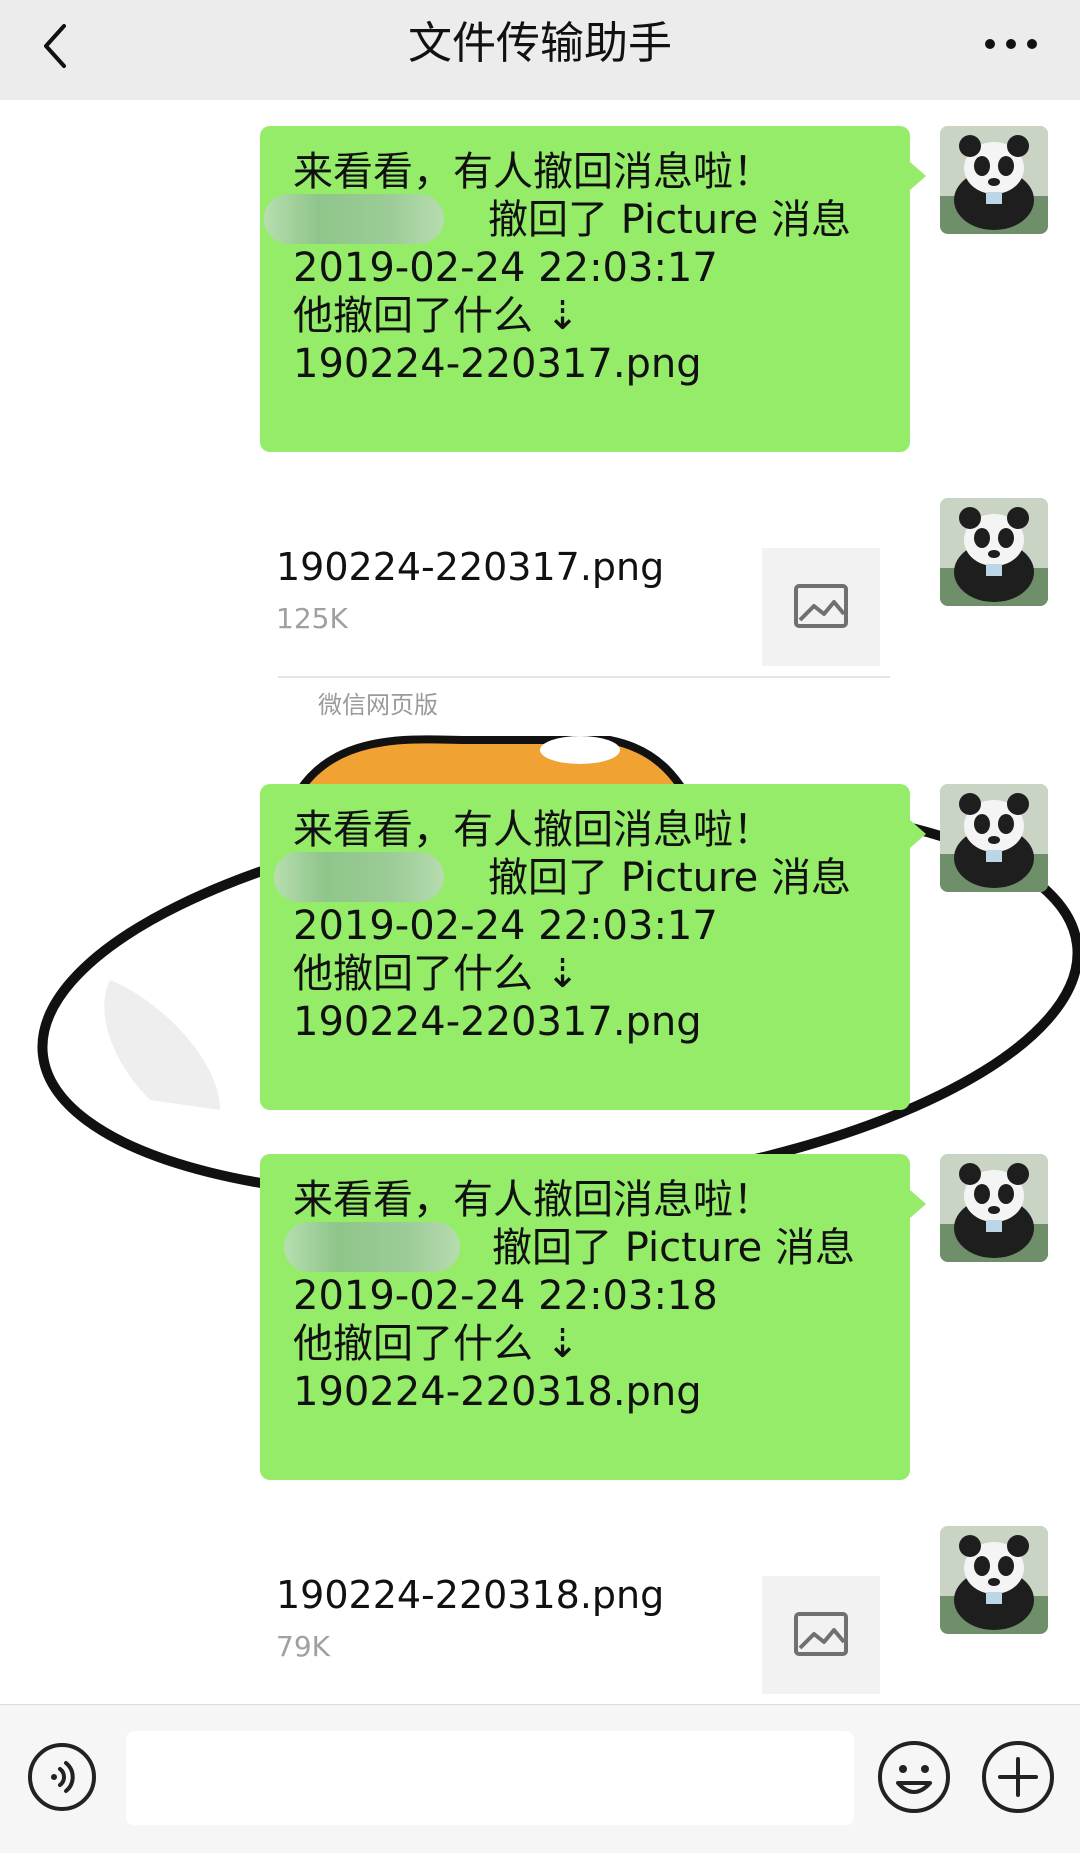 The height and width of the screenshot is (1853, 1080). I want to click on nav-bar: 文件传输助手, so click(540, 50).